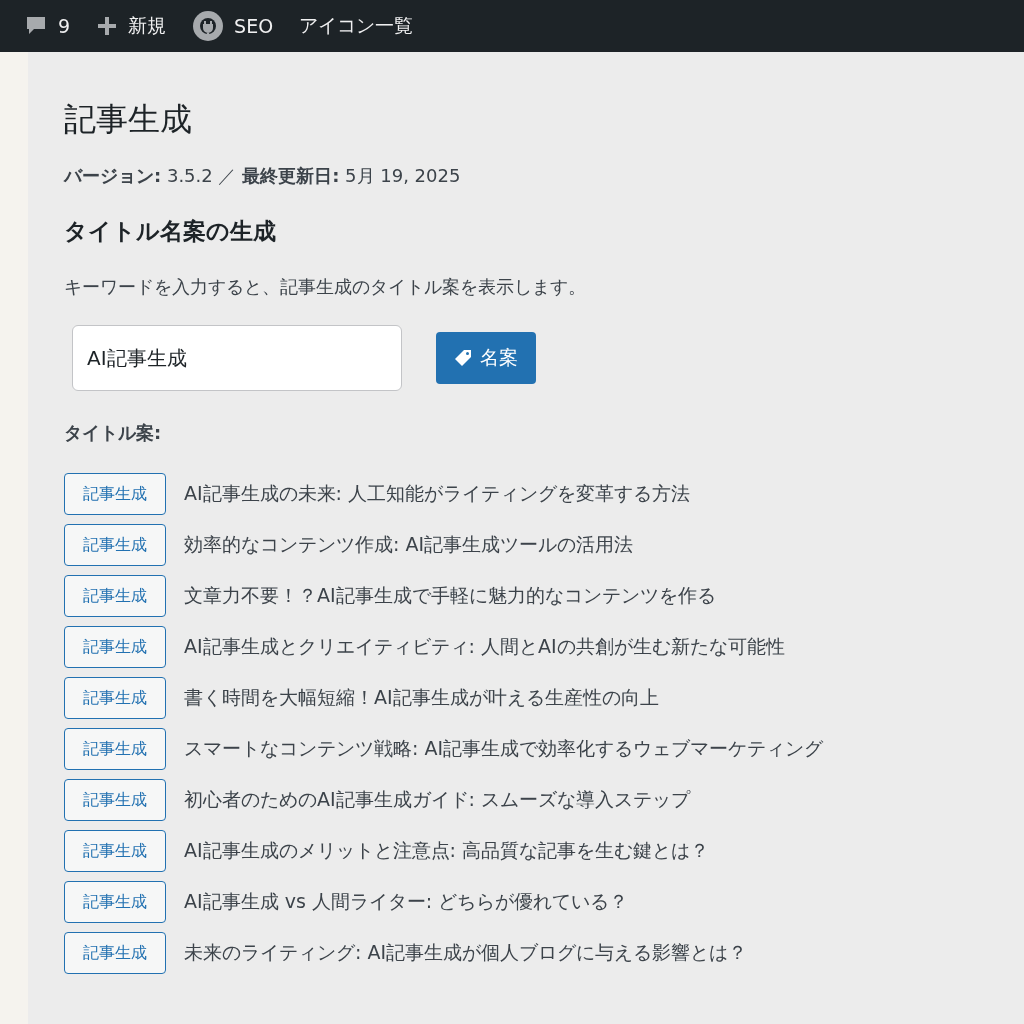 This screenshot has width=1024, height=1024. I want to click on version-info: バージョン: 3.5.2 ／ 最終更新日: 5月 19, 2025, so click(263, 176).